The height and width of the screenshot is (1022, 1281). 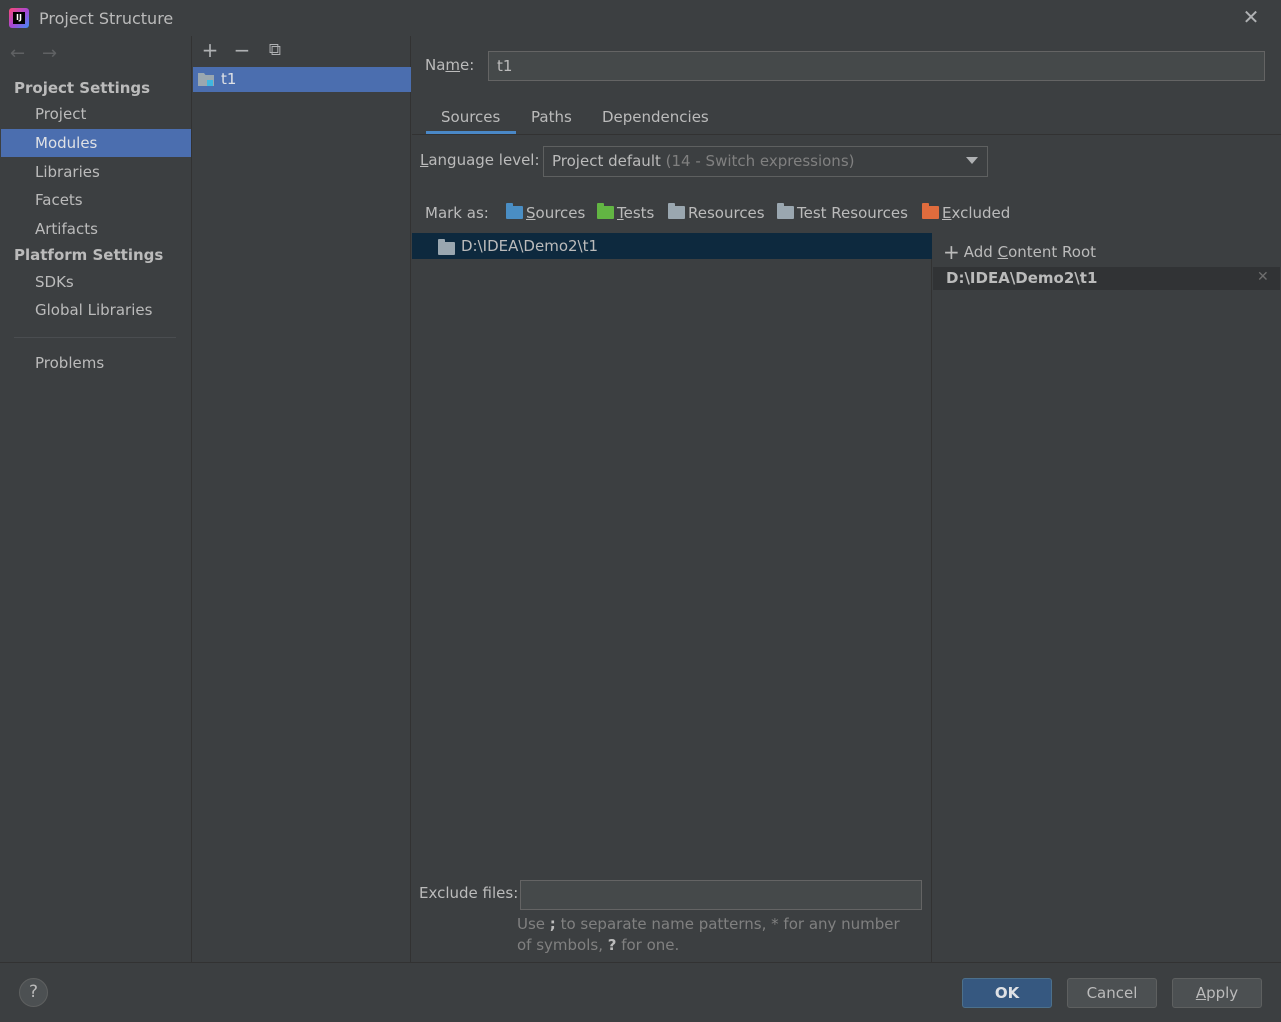 What do you see at coordinates (96, 114) in the screenshot?
I see `sidebar-item-project: Project` at bounding box center [96, 114].